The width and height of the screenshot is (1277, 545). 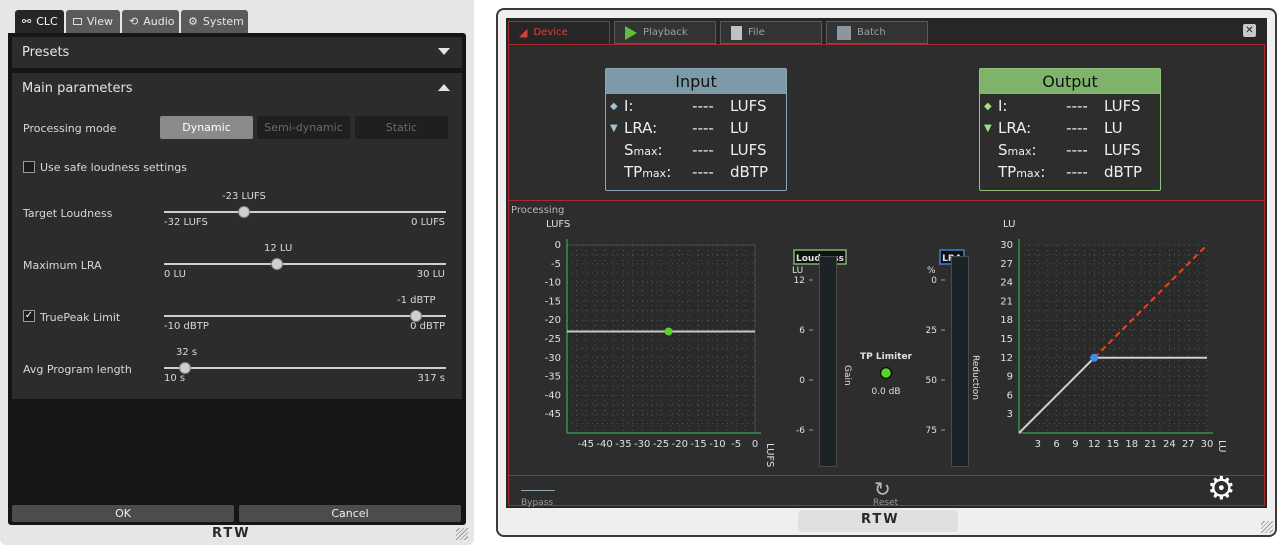 What do you see at coordinates (305, 212) in the screenshot?
I see `target-loudness-track` at bounding box center [305, 212].